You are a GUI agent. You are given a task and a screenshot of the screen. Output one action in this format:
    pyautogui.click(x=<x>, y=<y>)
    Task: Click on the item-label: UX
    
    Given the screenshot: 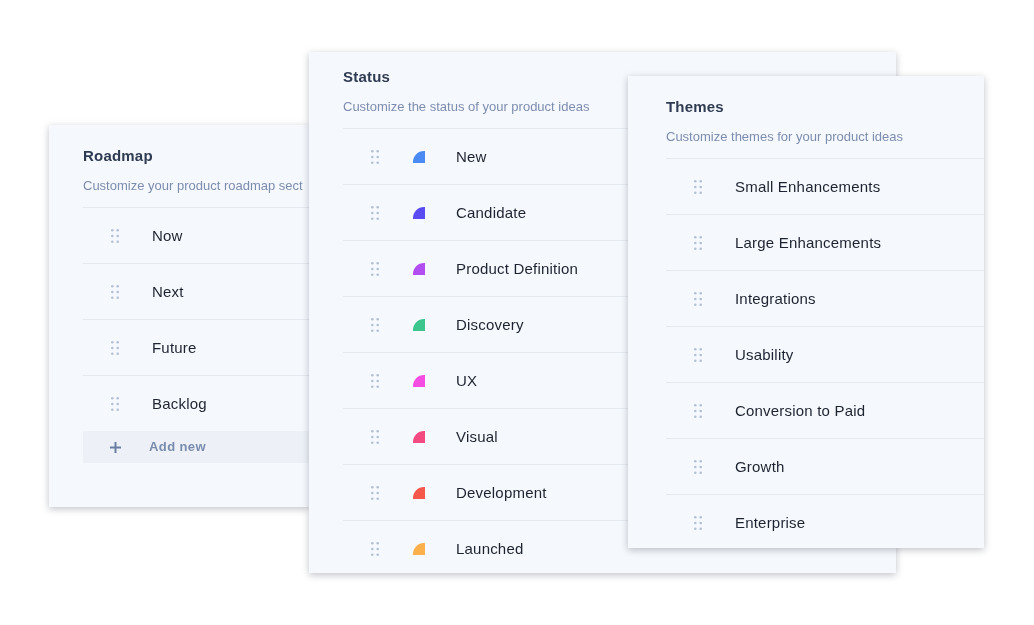 What is the action you would take?
    pyautogui.click(x=467, y=380)
    